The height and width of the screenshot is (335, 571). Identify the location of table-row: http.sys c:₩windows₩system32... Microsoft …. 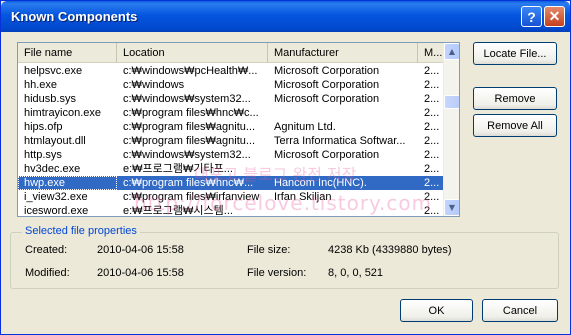
(231, 155).